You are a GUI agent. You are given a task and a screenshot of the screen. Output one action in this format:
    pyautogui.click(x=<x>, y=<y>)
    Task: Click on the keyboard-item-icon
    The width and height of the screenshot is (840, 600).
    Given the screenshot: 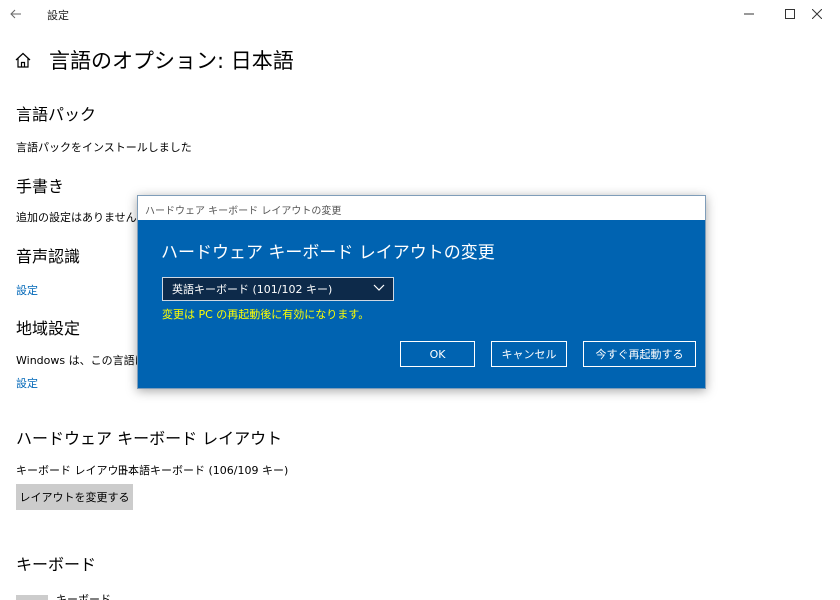 What is the action you would take?
    pyautogui.click(x=32, y=597)
    